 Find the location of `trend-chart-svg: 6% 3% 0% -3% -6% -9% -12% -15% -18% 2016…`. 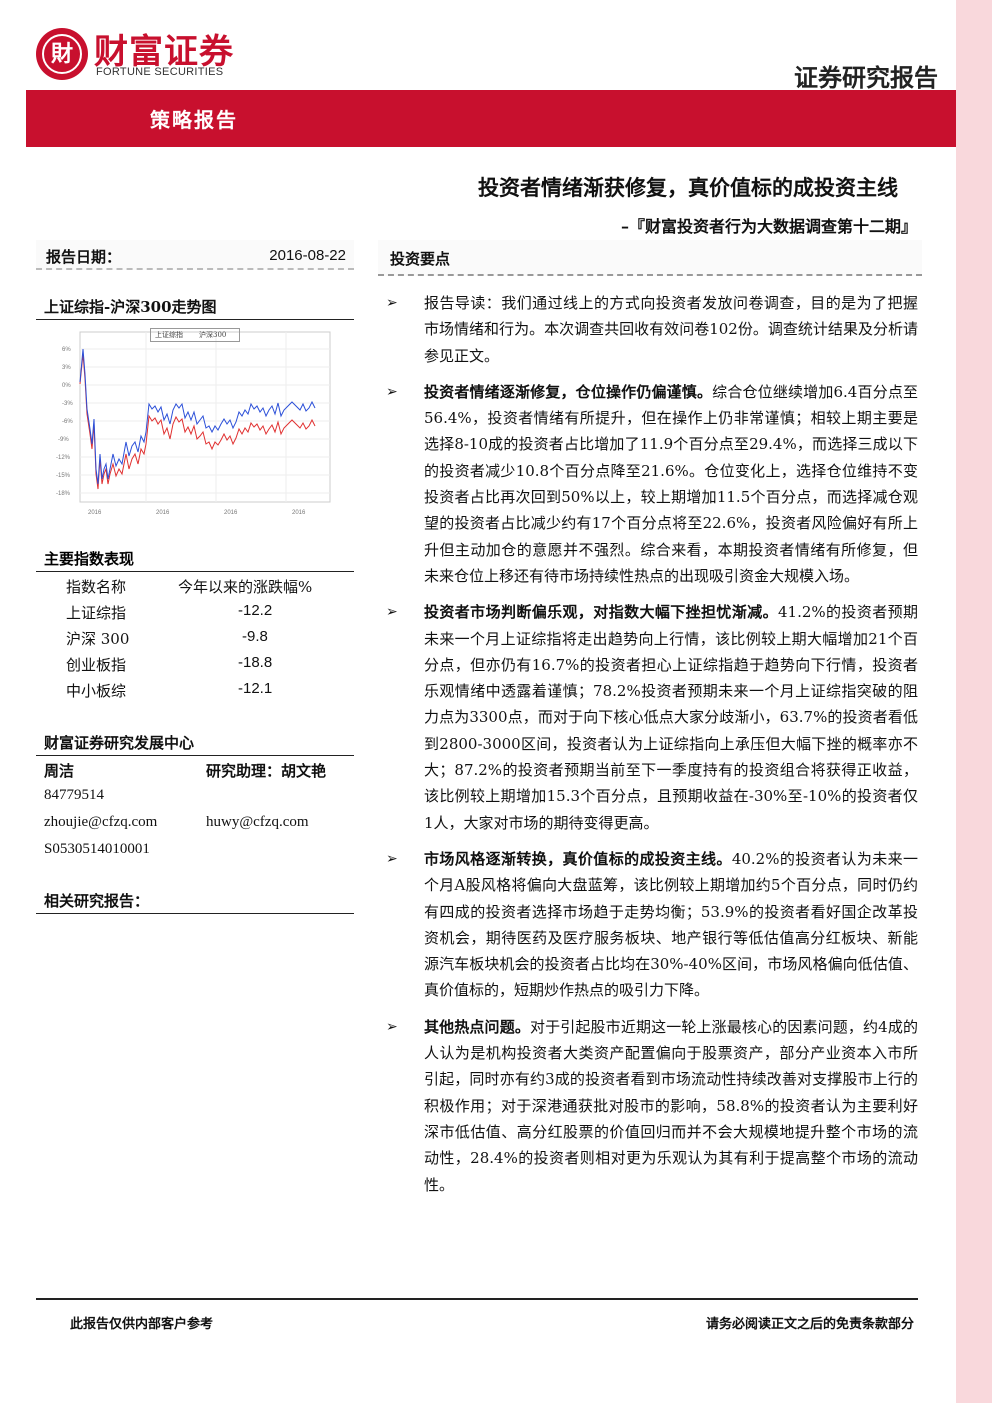

trend-chart-svg: 6% 3% 0% -3% -6% -9% -12% -15% -18% 2016… is located at coordinates (193, 423).